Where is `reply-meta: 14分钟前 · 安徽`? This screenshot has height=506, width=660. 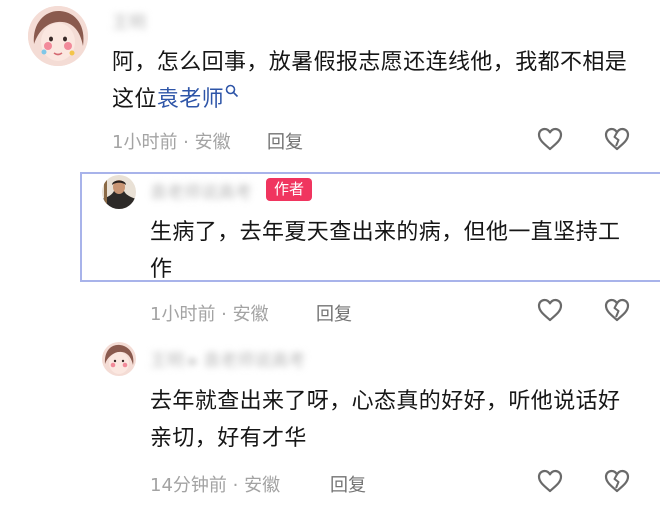 reply-meta: 14分钟前 · 安徽 is located at coordinates (215, 485).